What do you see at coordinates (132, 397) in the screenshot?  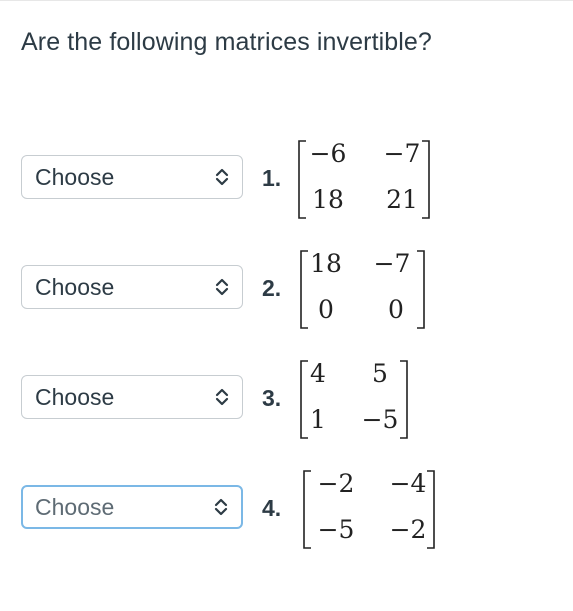 I see `answer-select-3: Choose` at bounding box center [132, 397].